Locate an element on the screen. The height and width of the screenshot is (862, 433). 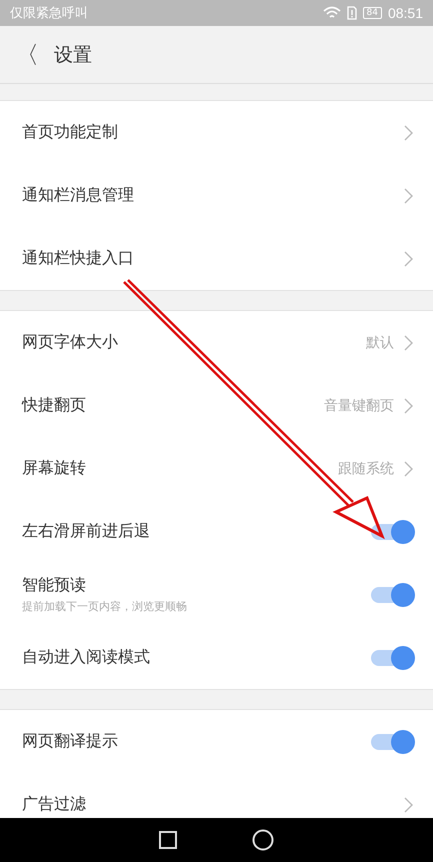
setting-label: 智能预读 is located at coordinates (54, 585).